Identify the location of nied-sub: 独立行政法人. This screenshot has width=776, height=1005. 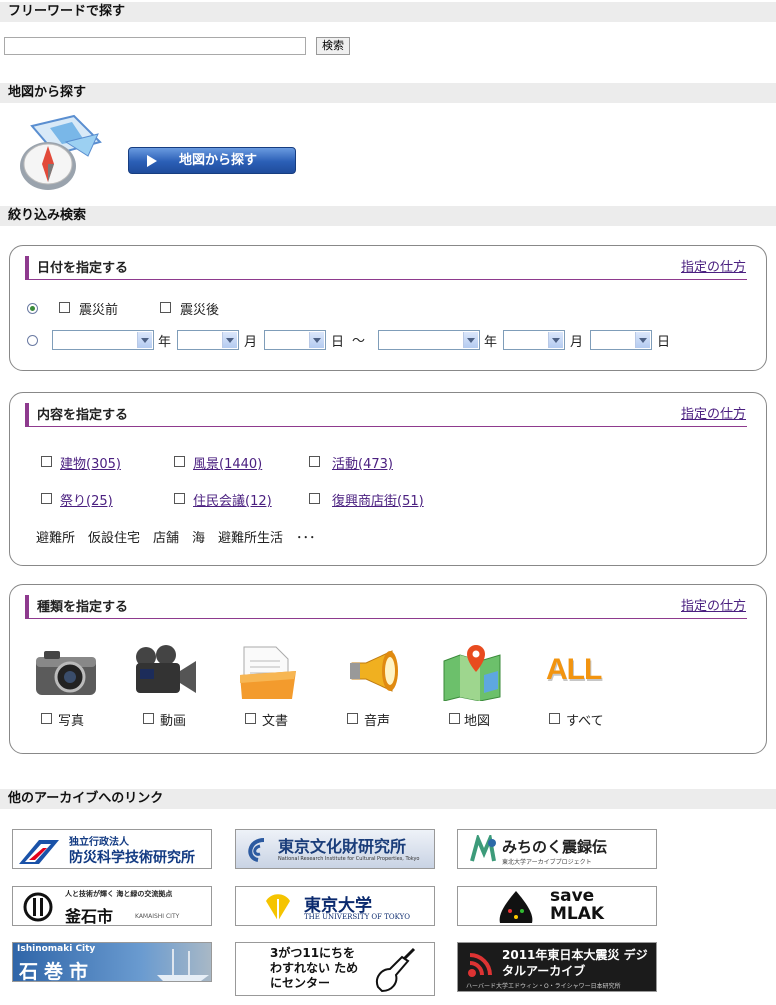
(99, 842).